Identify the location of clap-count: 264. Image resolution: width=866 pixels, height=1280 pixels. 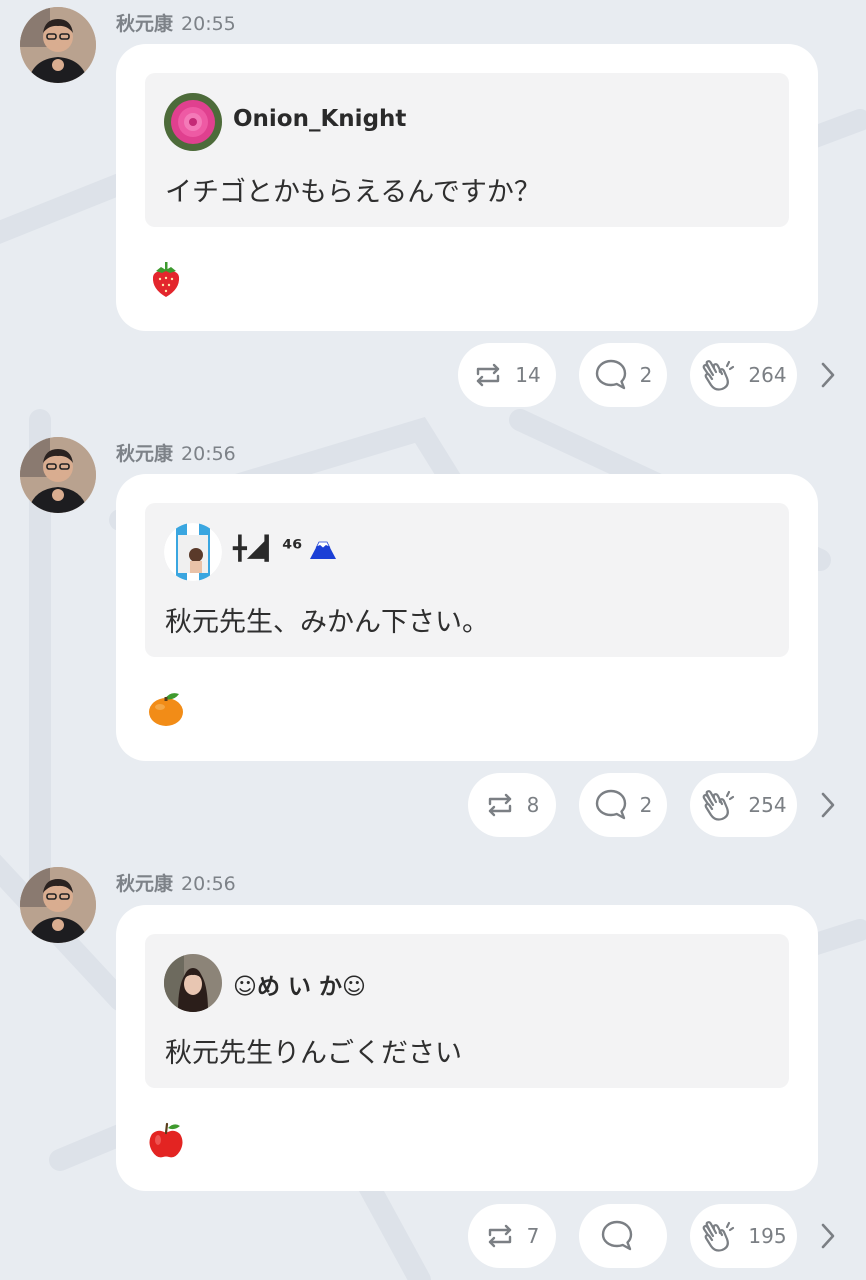
(767, 375).